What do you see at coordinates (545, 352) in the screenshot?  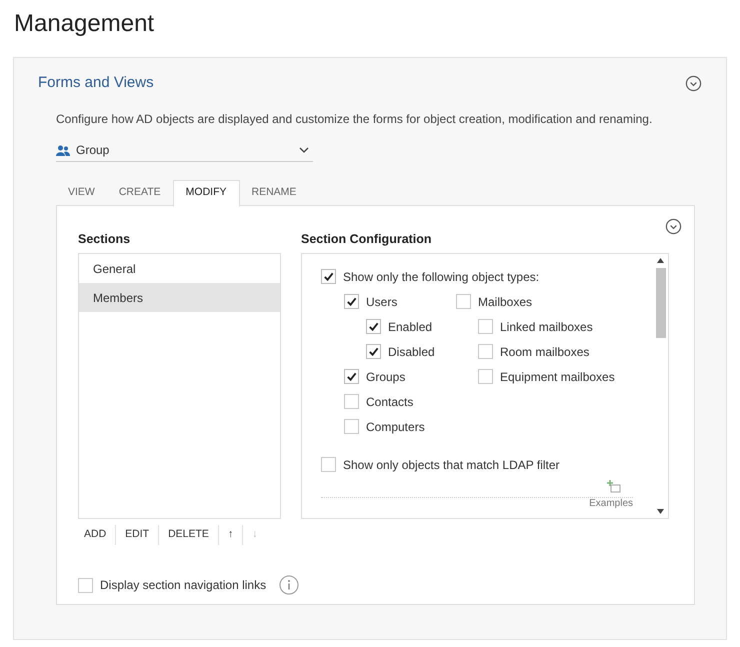 I see `checkbox-label: Room mailboxes` at bounding box center [545, 352].